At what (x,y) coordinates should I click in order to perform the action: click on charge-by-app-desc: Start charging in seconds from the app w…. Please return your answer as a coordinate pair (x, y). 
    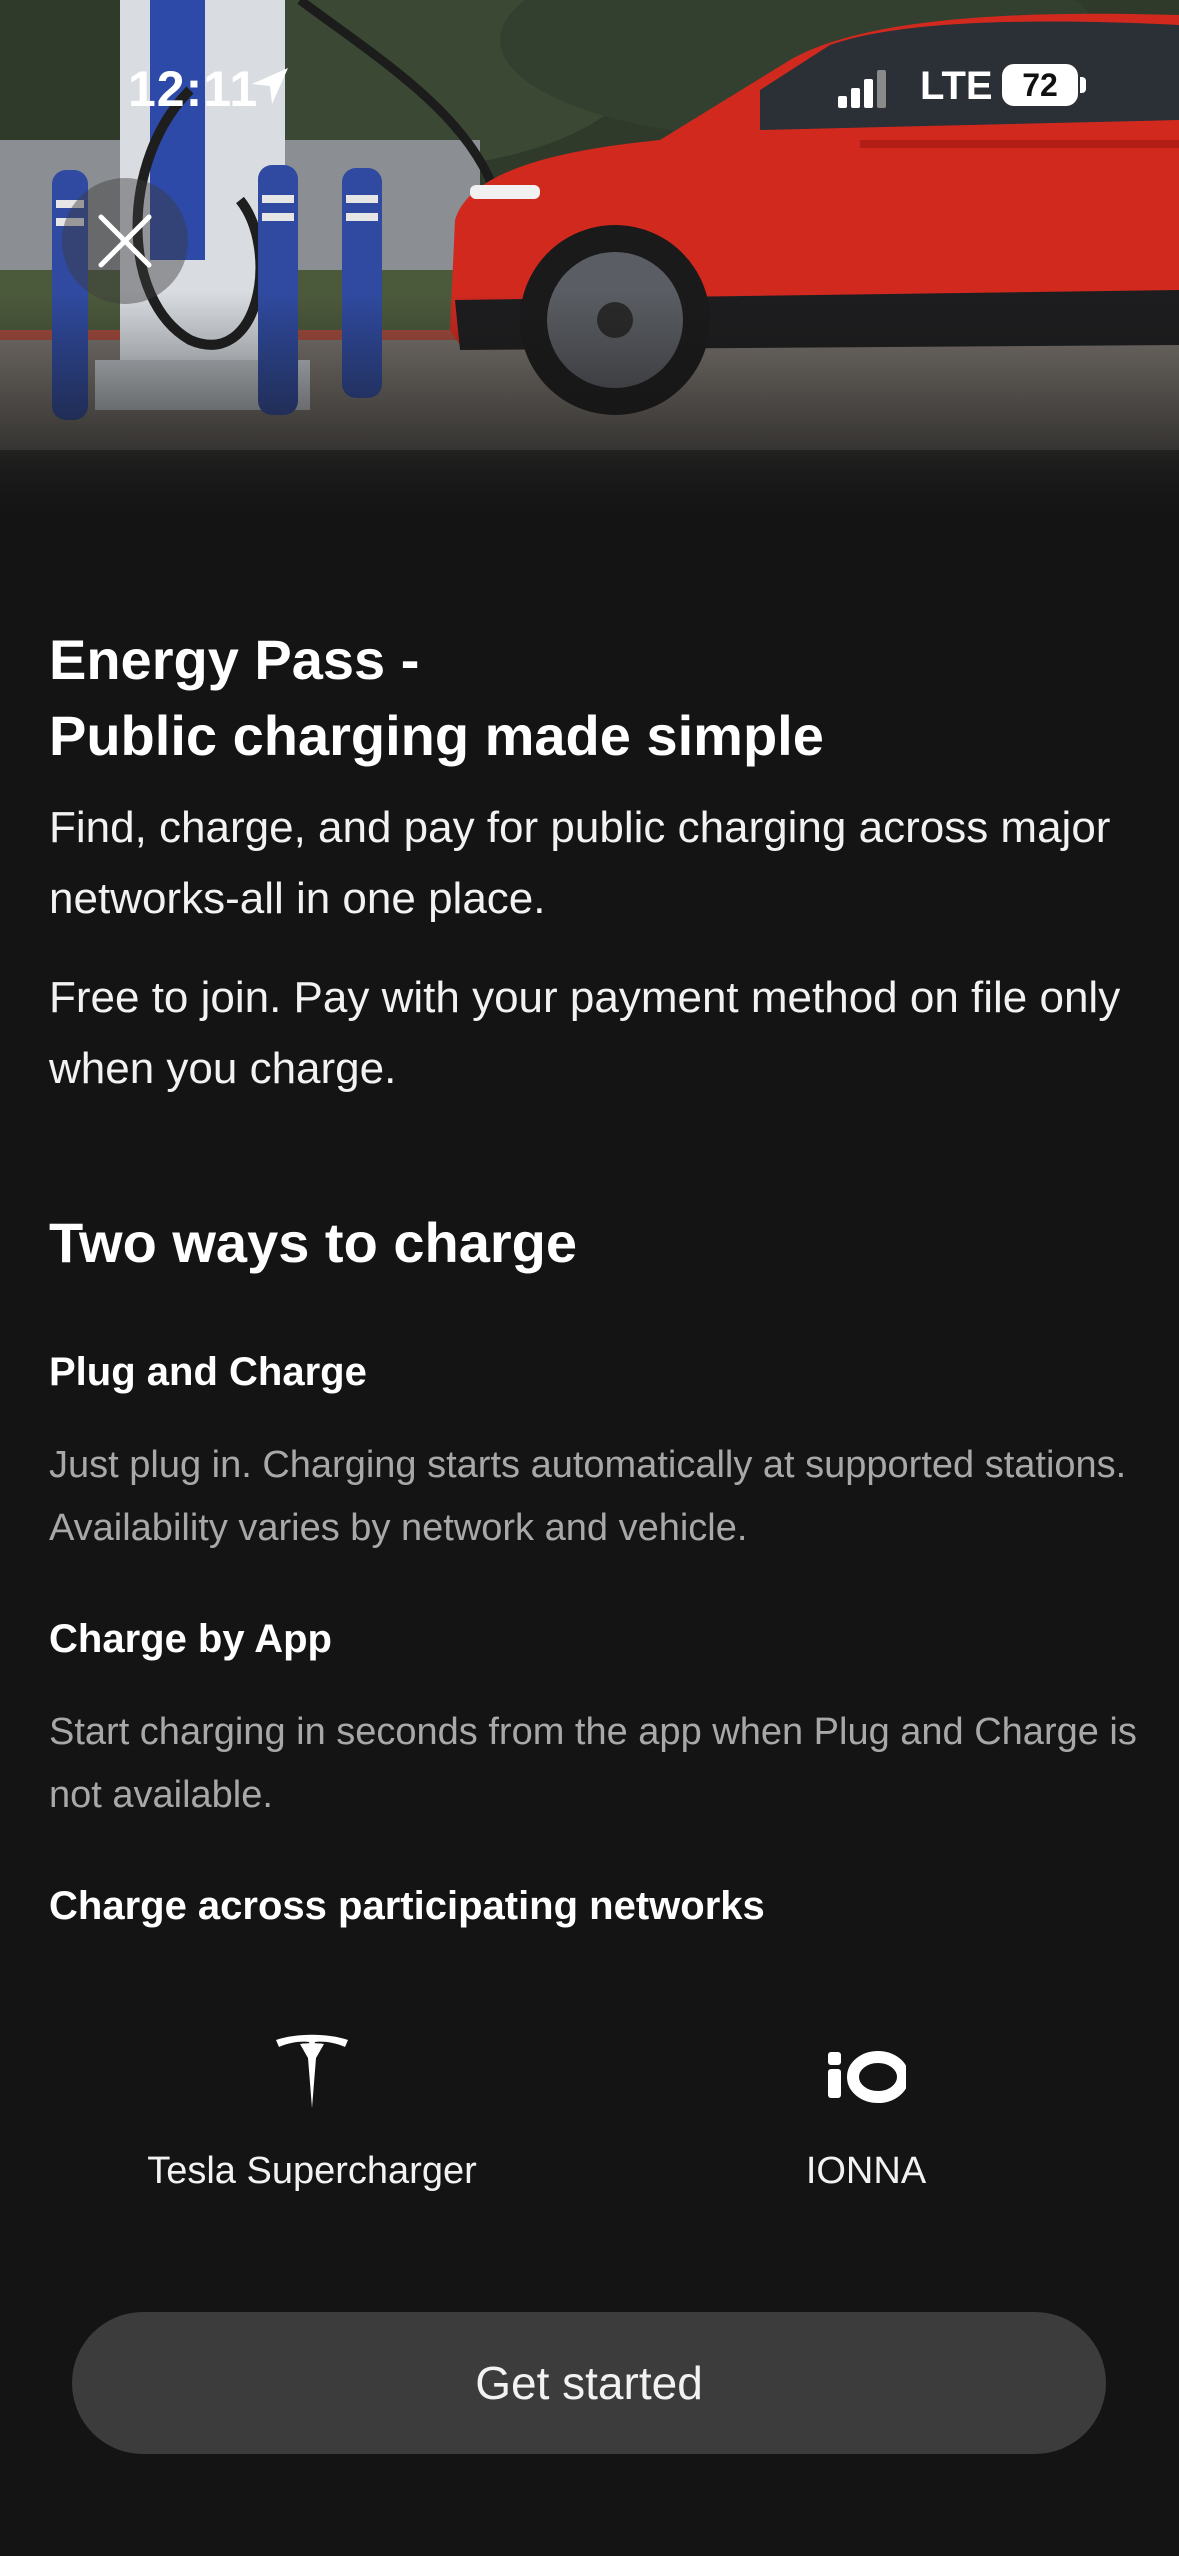
    Looking at the image, I should click on (593, 1763).